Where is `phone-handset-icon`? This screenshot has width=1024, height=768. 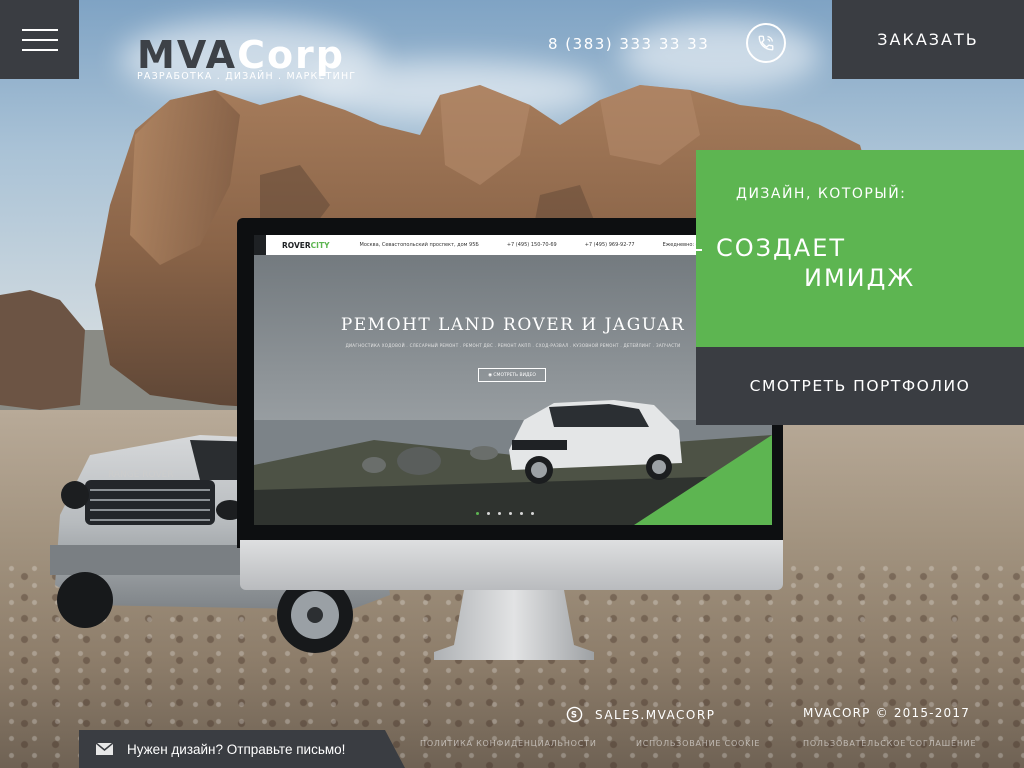
phone-handset-icon is located at coordinates (766, 43).